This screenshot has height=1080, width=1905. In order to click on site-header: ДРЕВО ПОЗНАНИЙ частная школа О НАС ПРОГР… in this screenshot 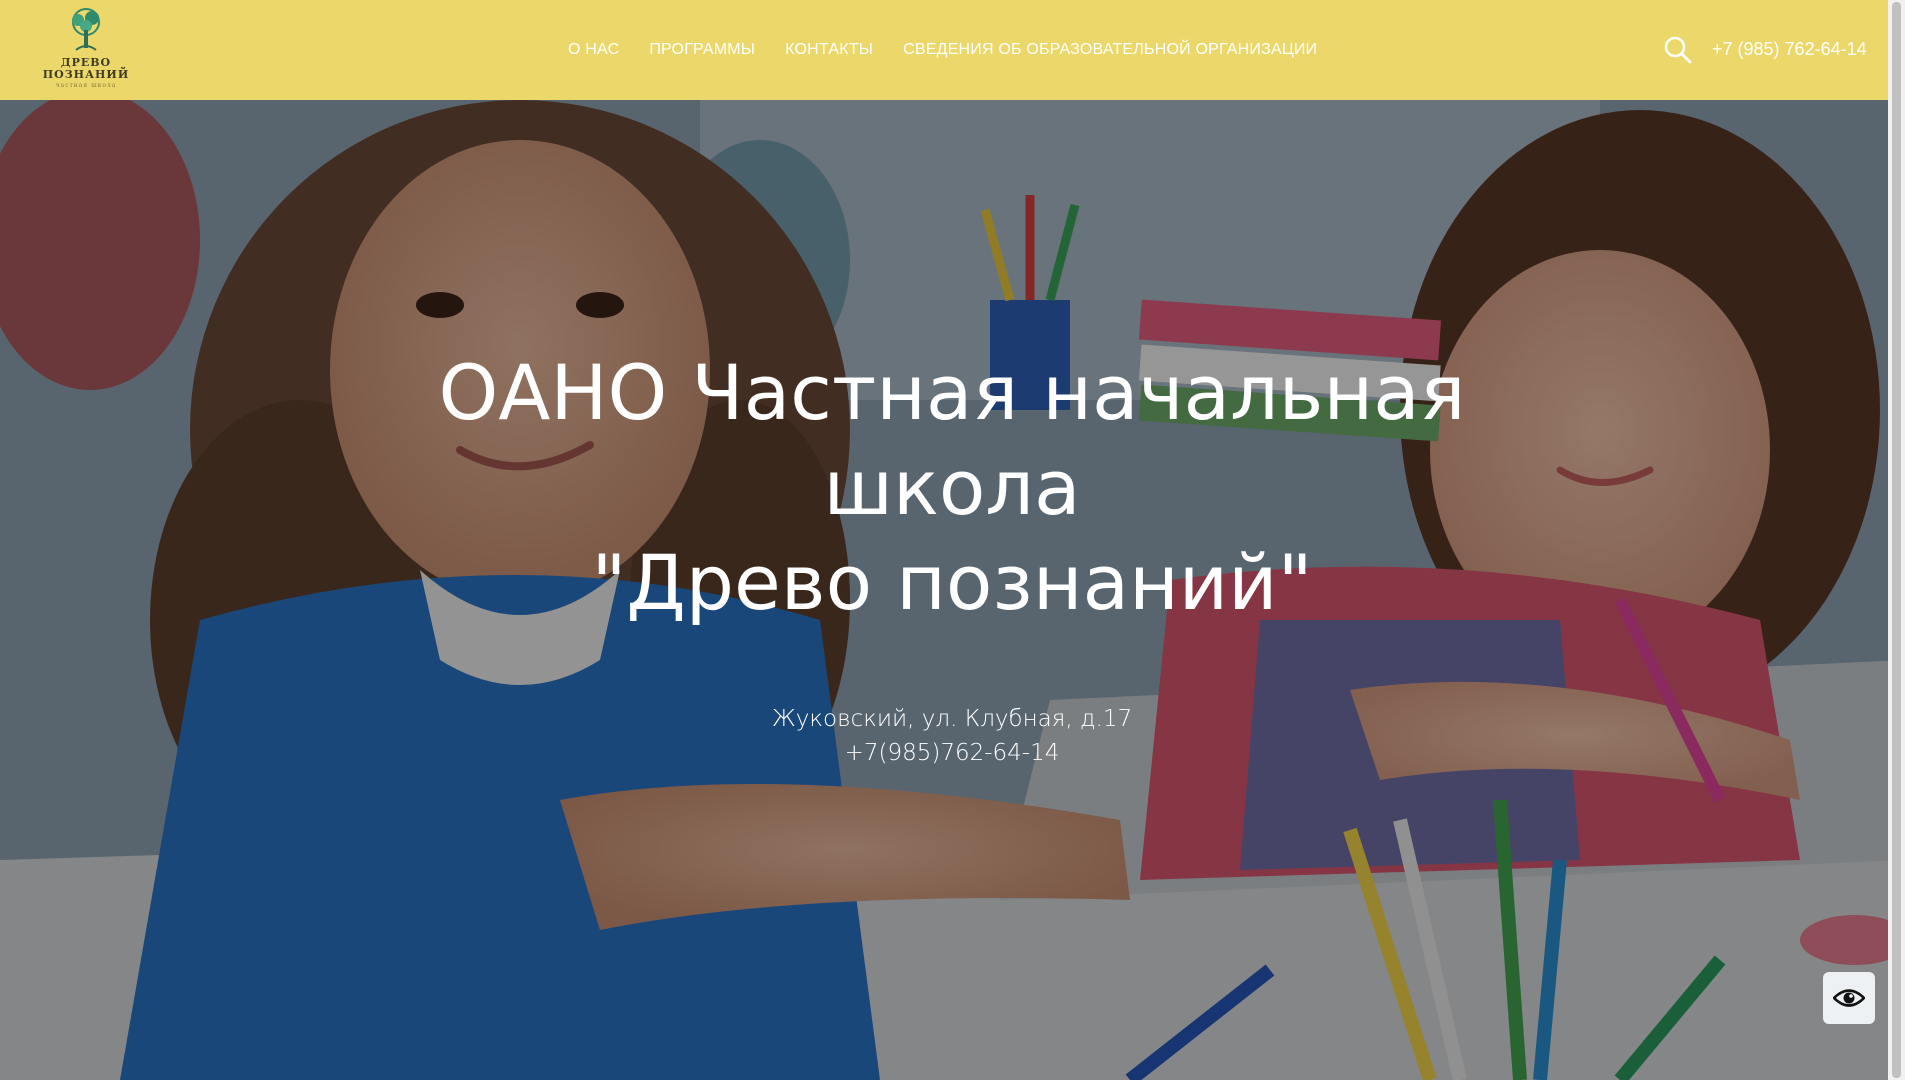, I will do `click(952, 50)`.